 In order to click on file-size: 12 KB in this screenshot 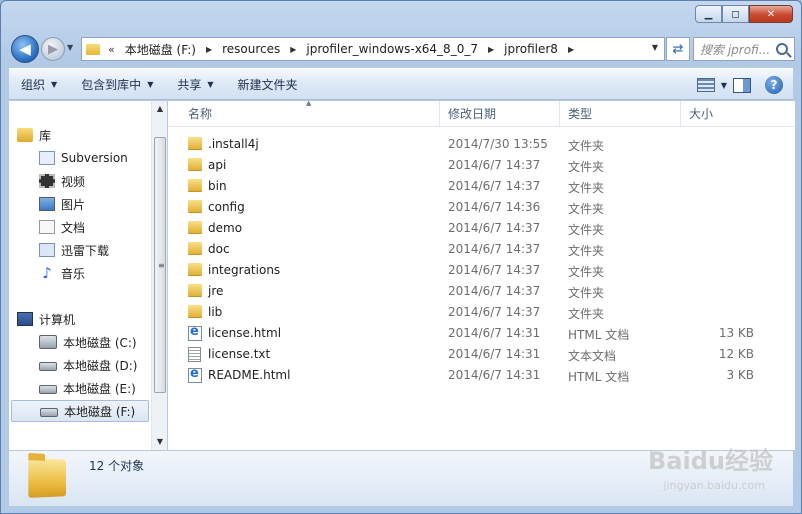, I will do `click(736, 354)`.